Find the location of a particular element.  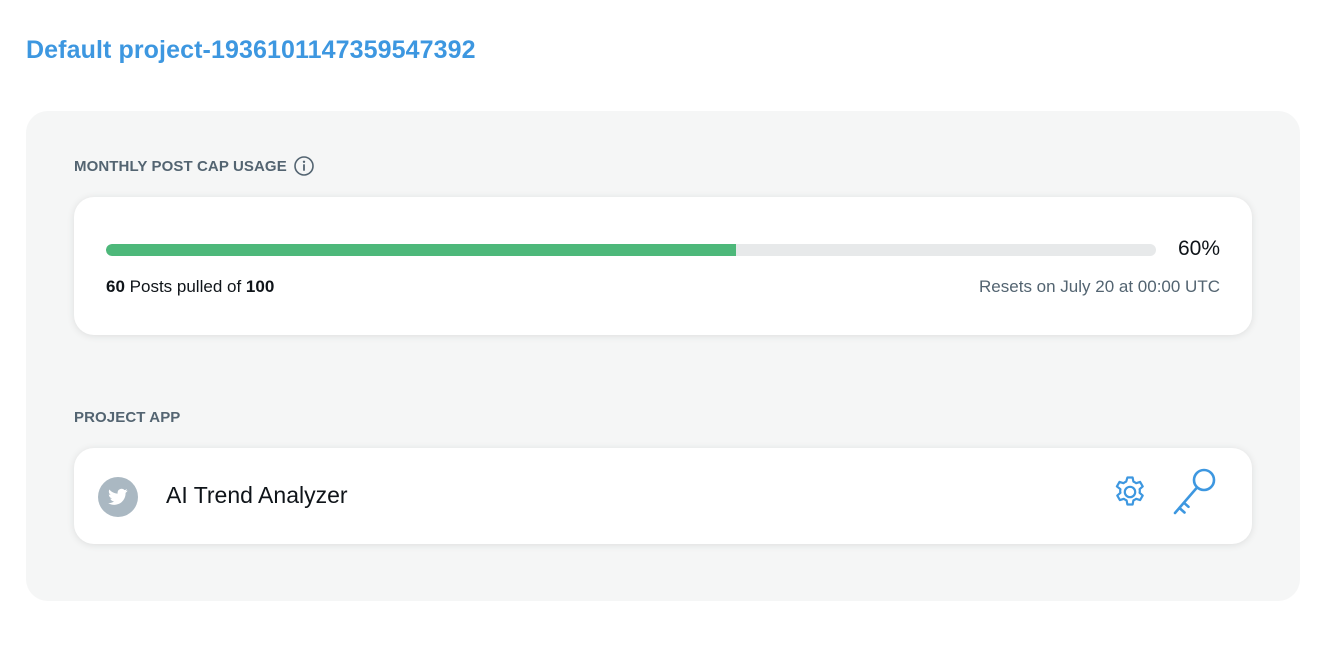

post-cap-label-text: MONTHLY POST CAP USAGE is located at coordinates (180, 166).